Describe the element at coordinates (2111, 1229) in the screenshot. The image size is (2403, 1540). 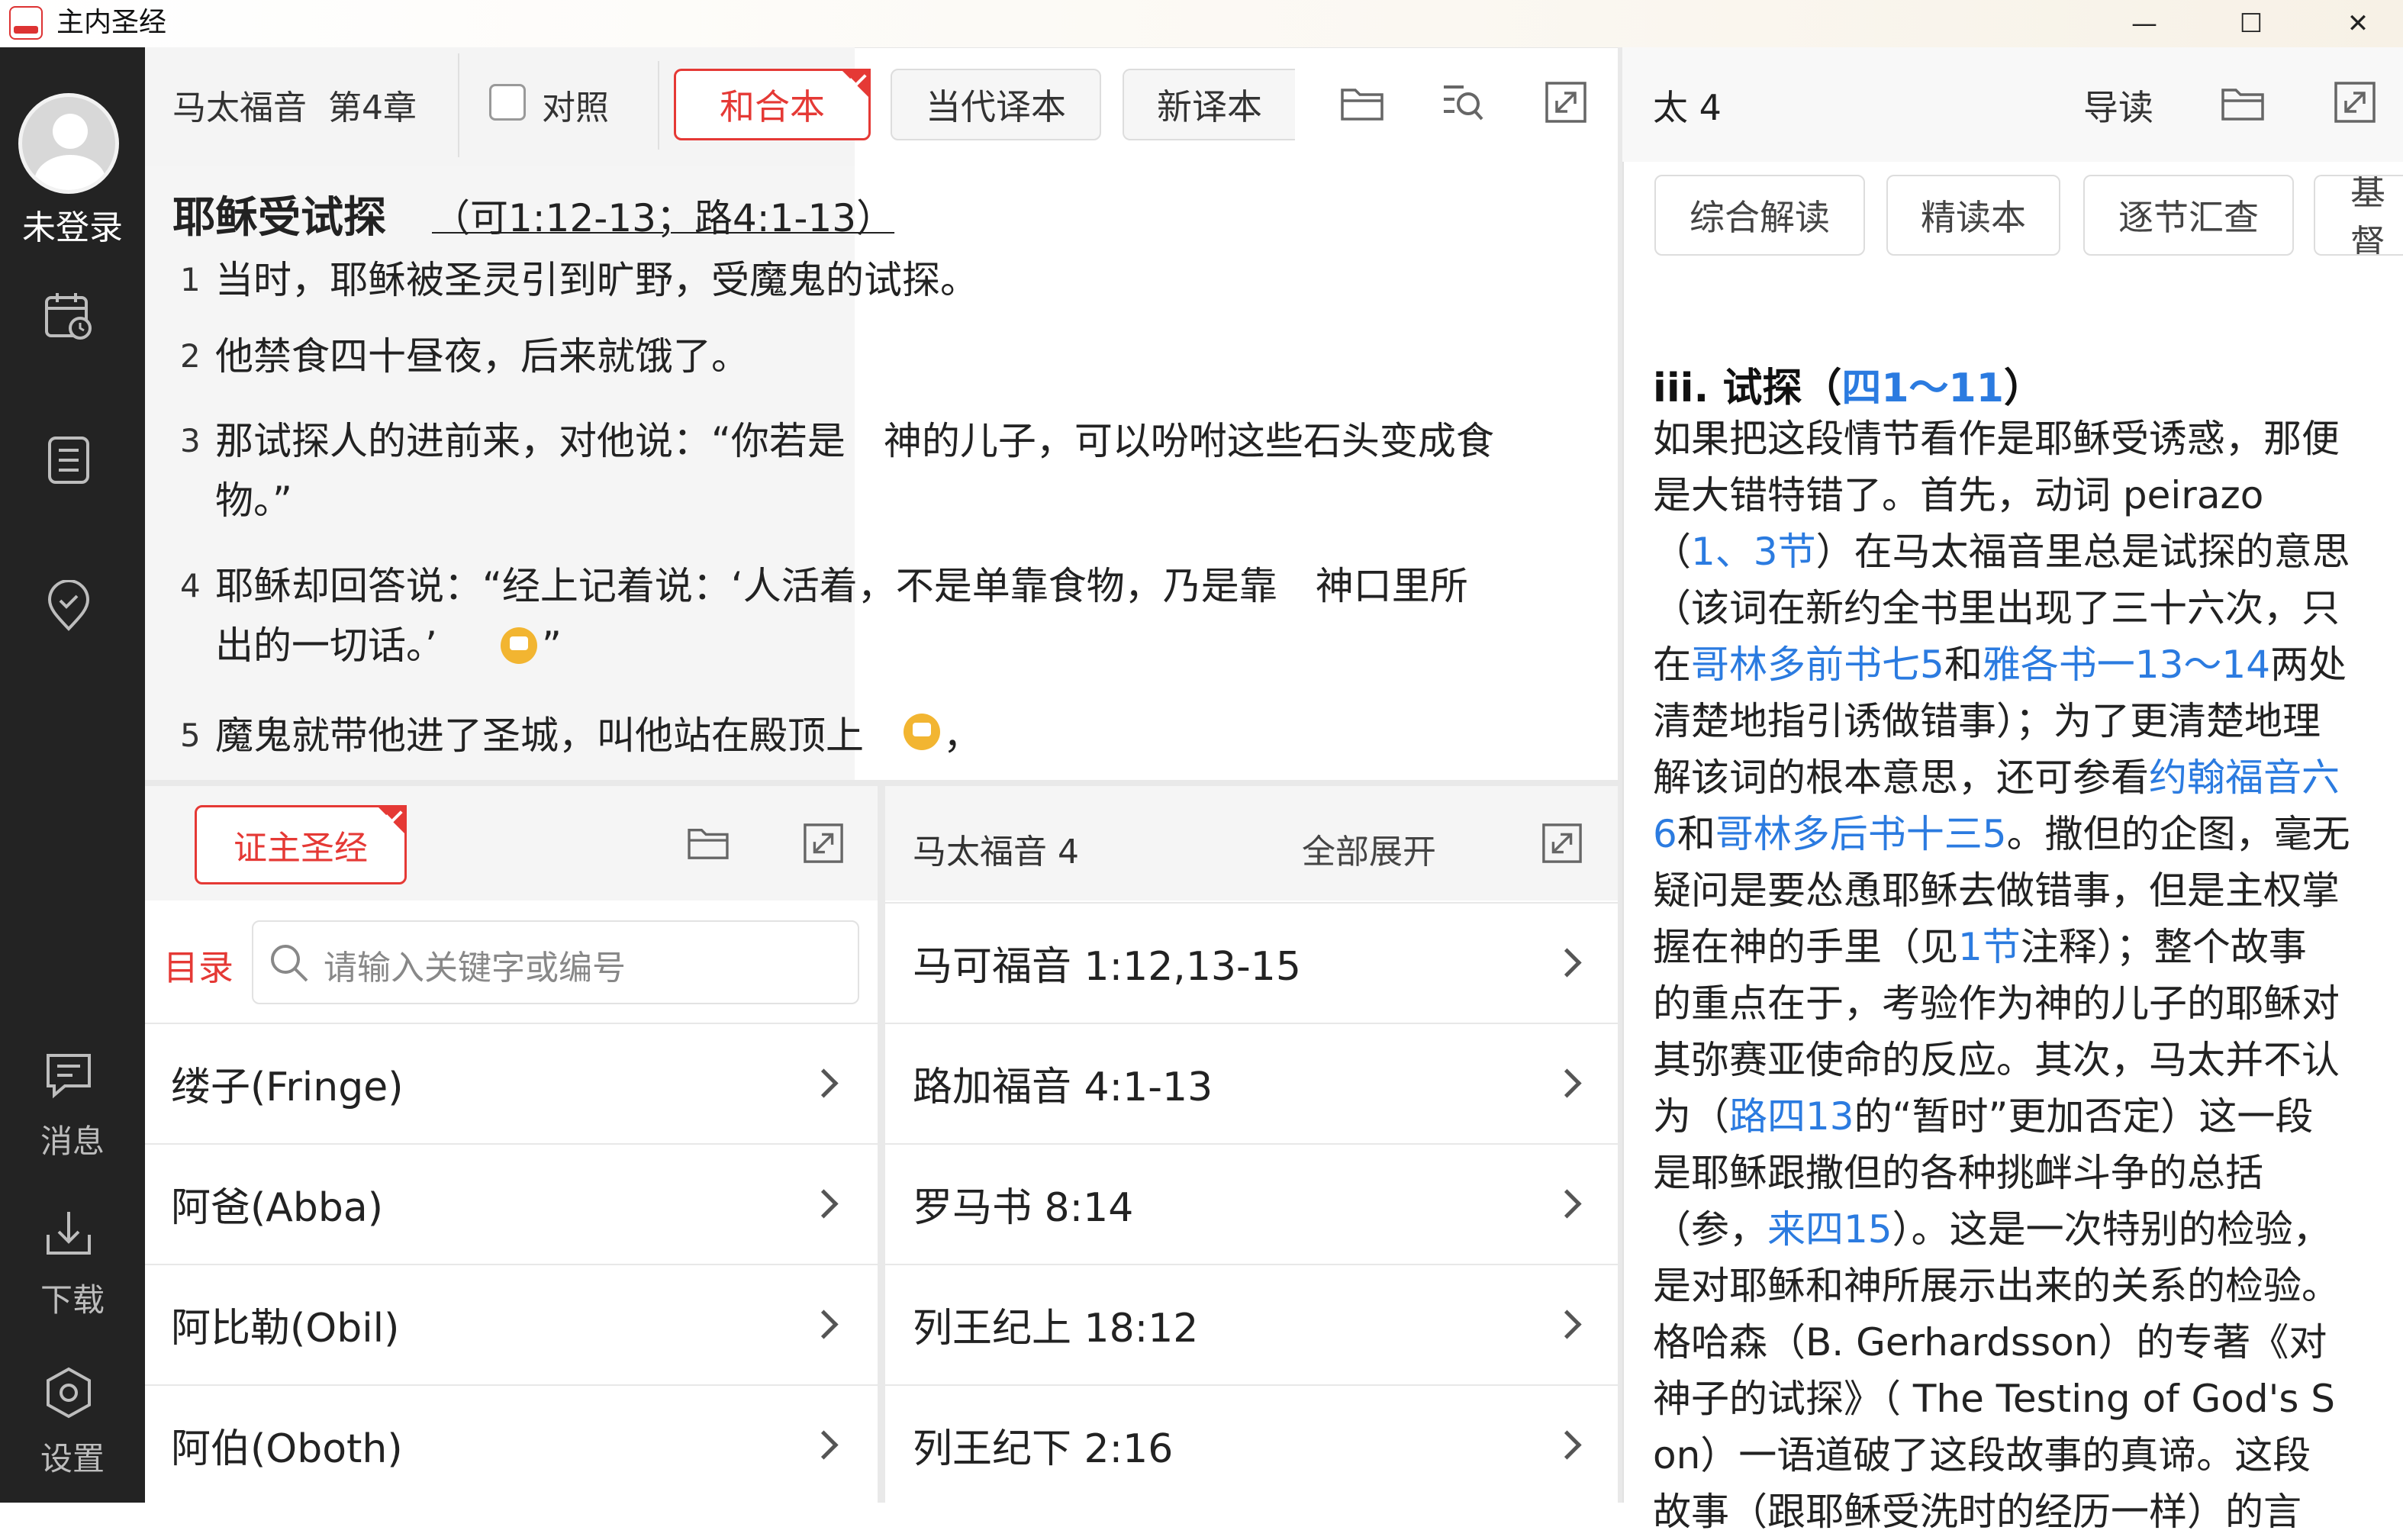
I see `commentary-text: ）。这是一次特别的检验，` at that location.